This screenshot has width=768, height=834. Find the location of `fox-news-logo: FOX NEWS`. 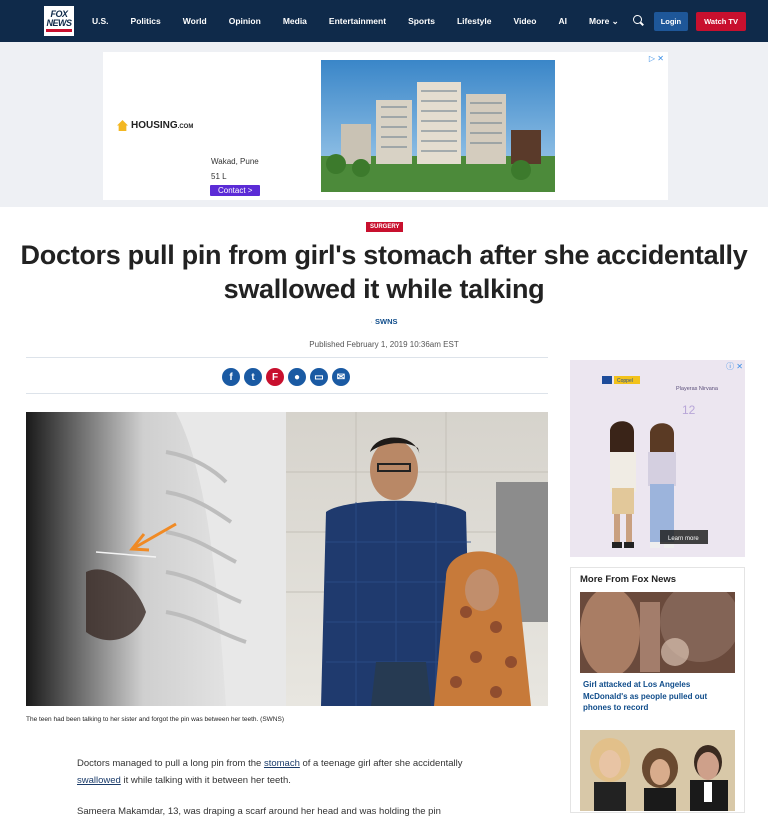

fox-news-logo: FOX NEWS is located at coordinates (59, 21).